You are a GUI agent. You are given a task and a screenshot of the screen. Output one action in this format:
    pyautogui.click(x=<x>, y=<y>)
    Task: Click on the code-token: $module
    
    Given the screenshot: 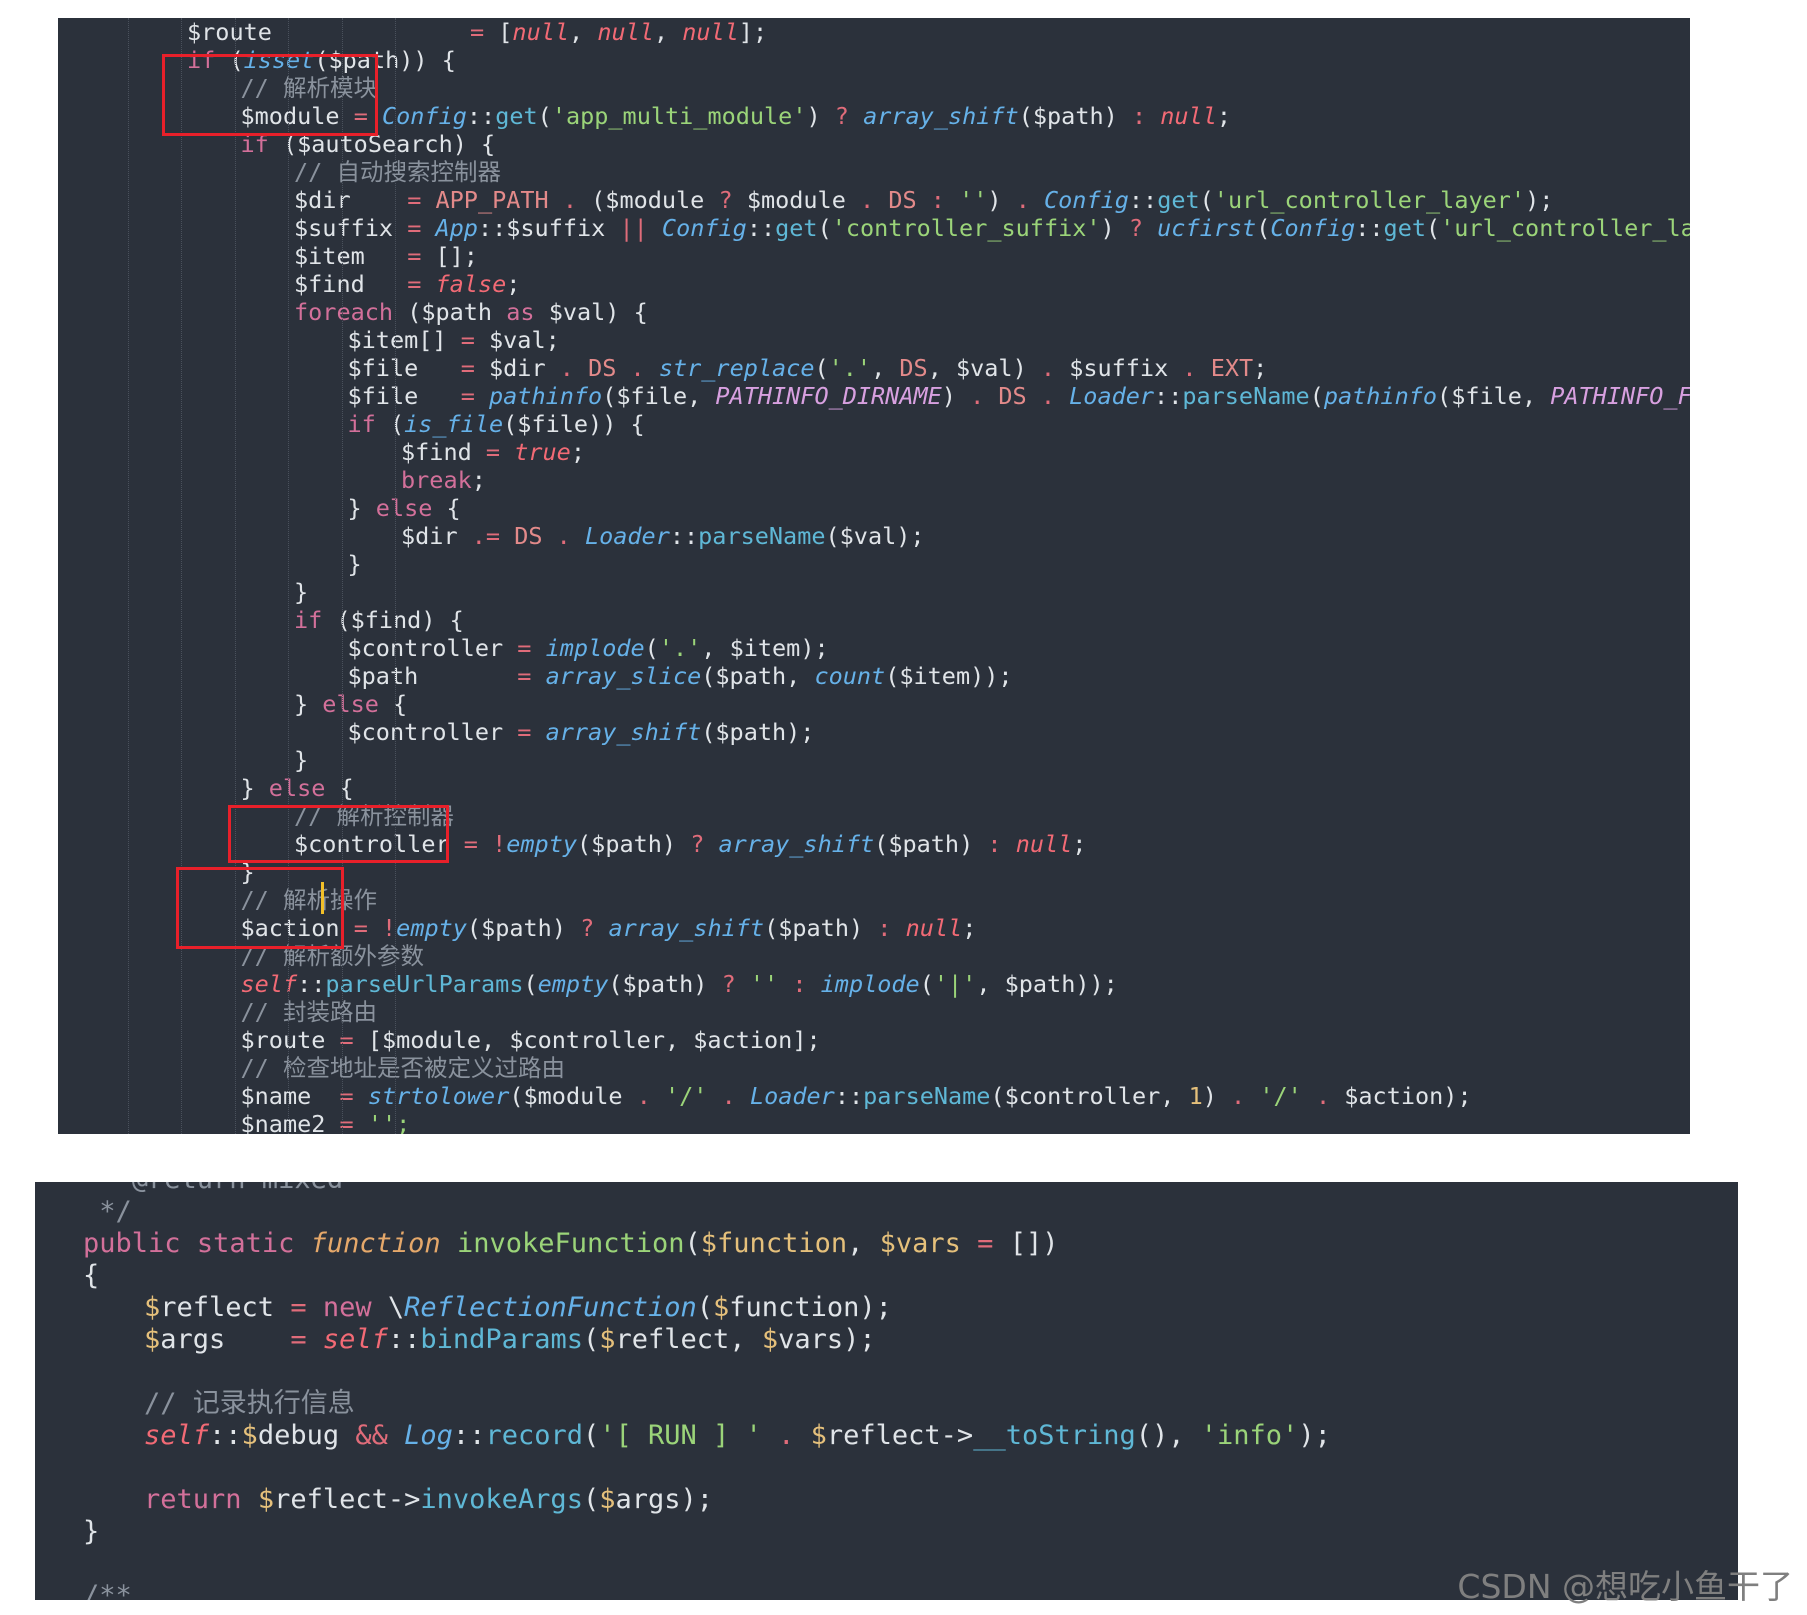 What is the action you would take?
    pyautogui.click(x=432, y=1040)
    